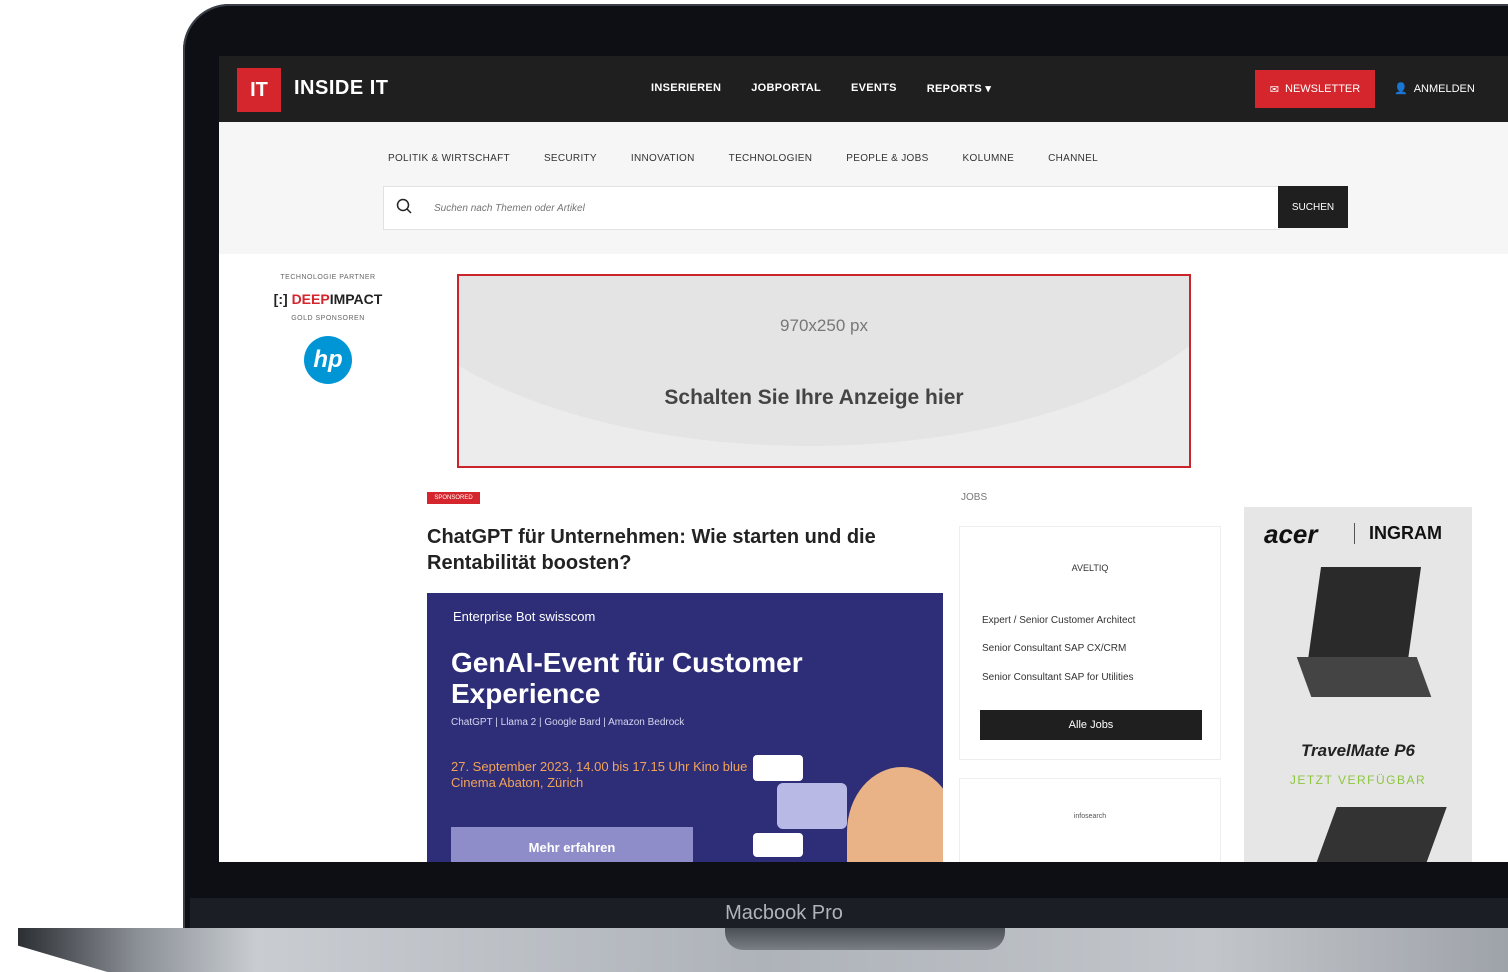 This screenshot has height=972, width=1508. What do you see at coordinates (328, 318) in the screenshot?
I see `gold-sponsor-label: GOLD SPONSOREN` at bounding box center [328, 318].